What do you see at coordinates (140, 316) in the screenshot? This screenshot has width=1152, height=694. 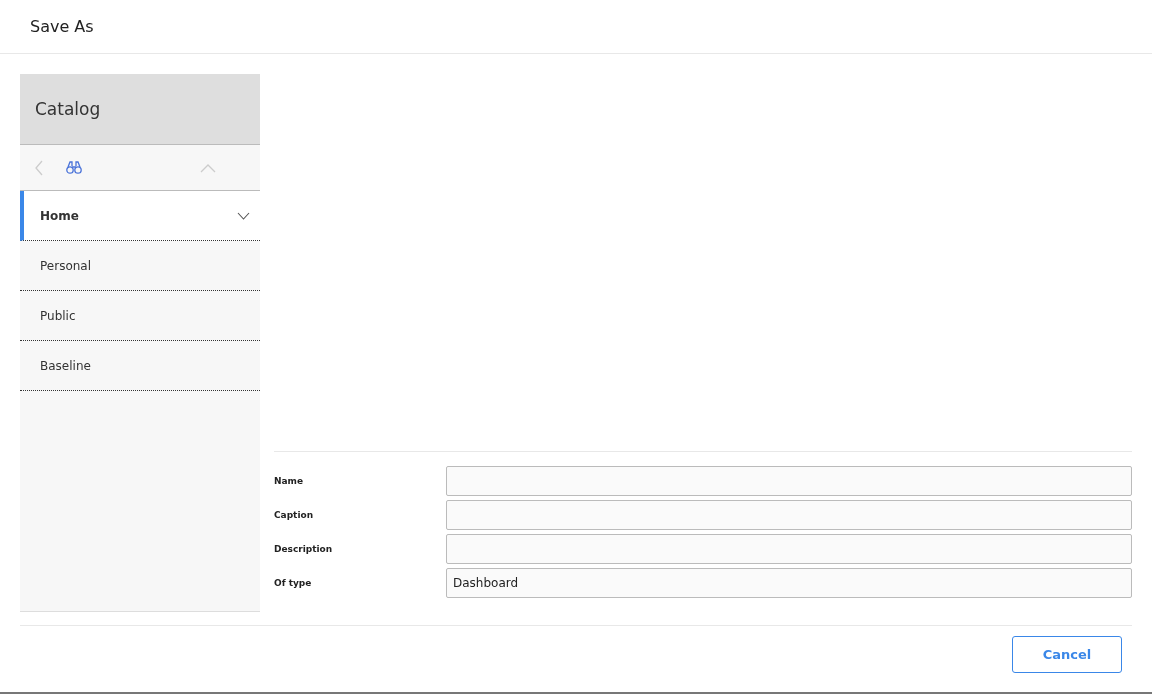 I see `catalog-item: Public` at bounding box center [140, 316].